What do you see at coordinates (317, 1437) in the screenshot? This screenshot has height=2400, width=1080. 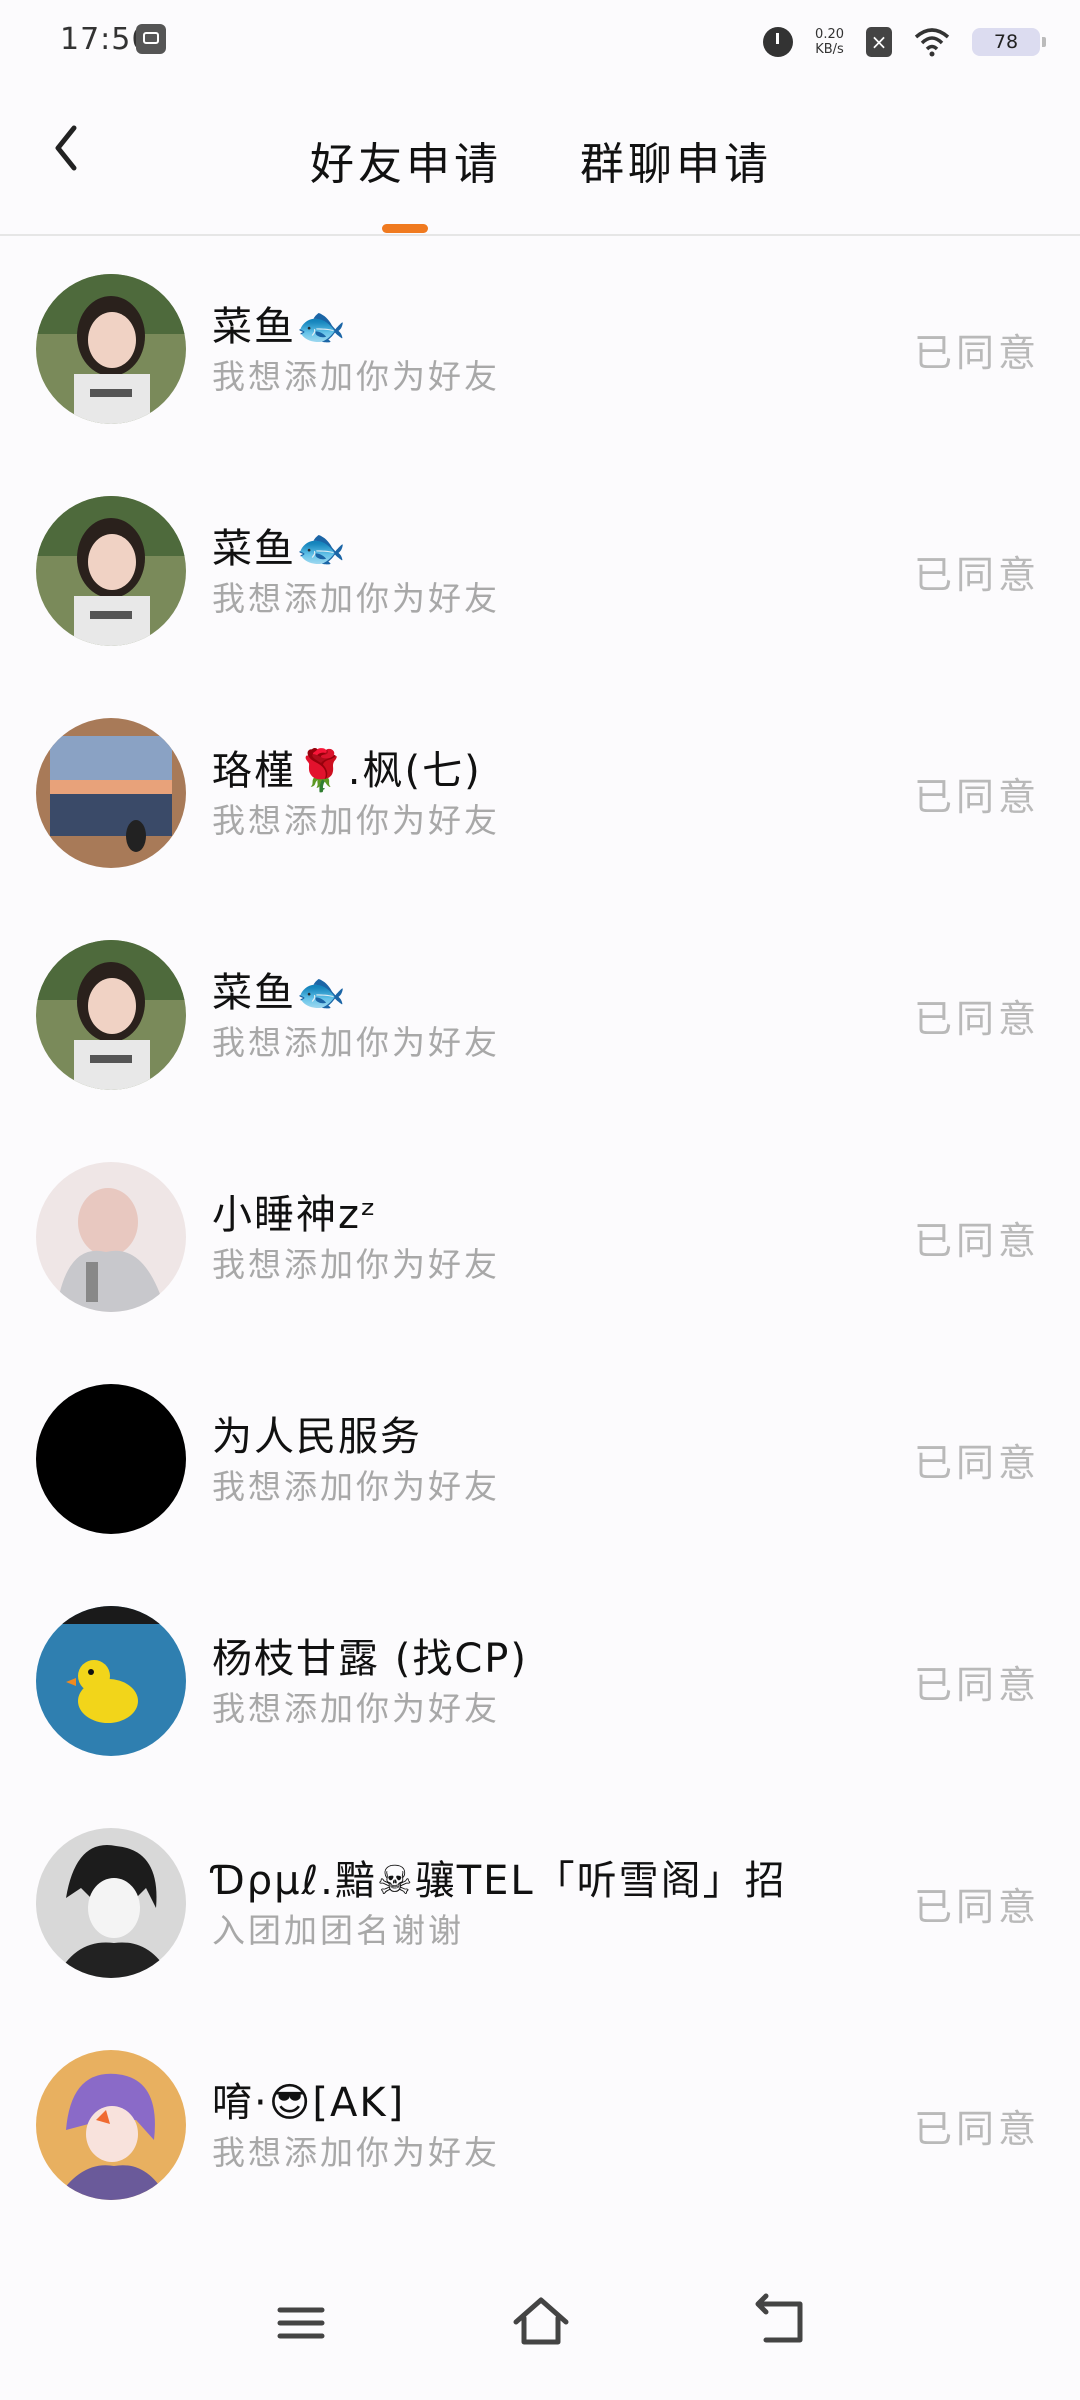 I see `requester-name: 为人民服务` at bounding box center [317, 1437].